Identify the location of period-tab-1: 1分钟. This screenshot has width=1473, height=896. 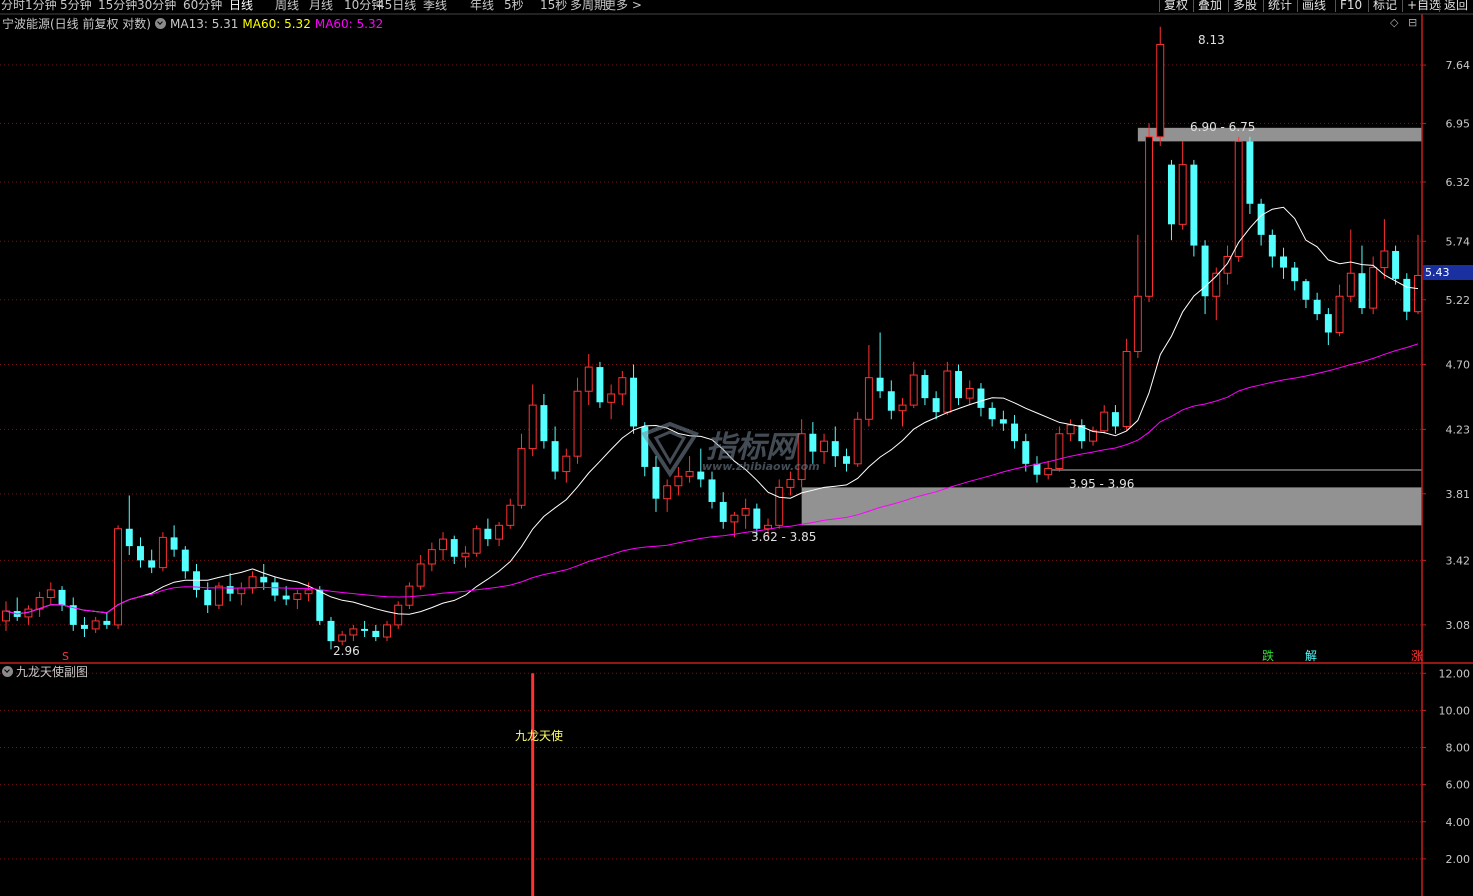
(41, 6).